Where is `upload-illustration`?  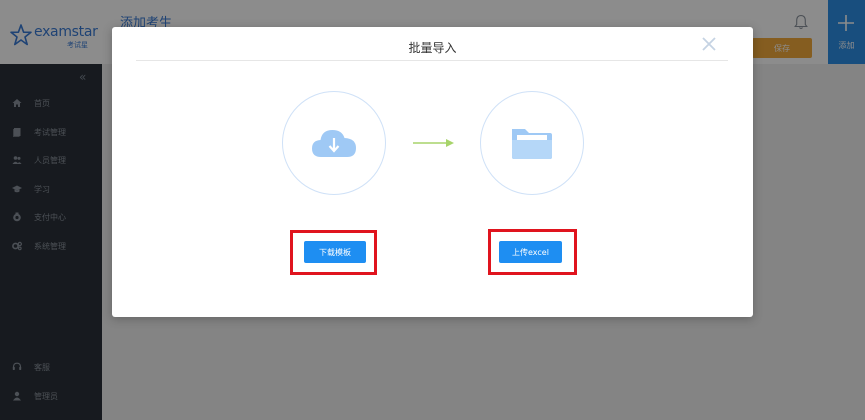 upload-illustration is located at coordinates (532, 143).